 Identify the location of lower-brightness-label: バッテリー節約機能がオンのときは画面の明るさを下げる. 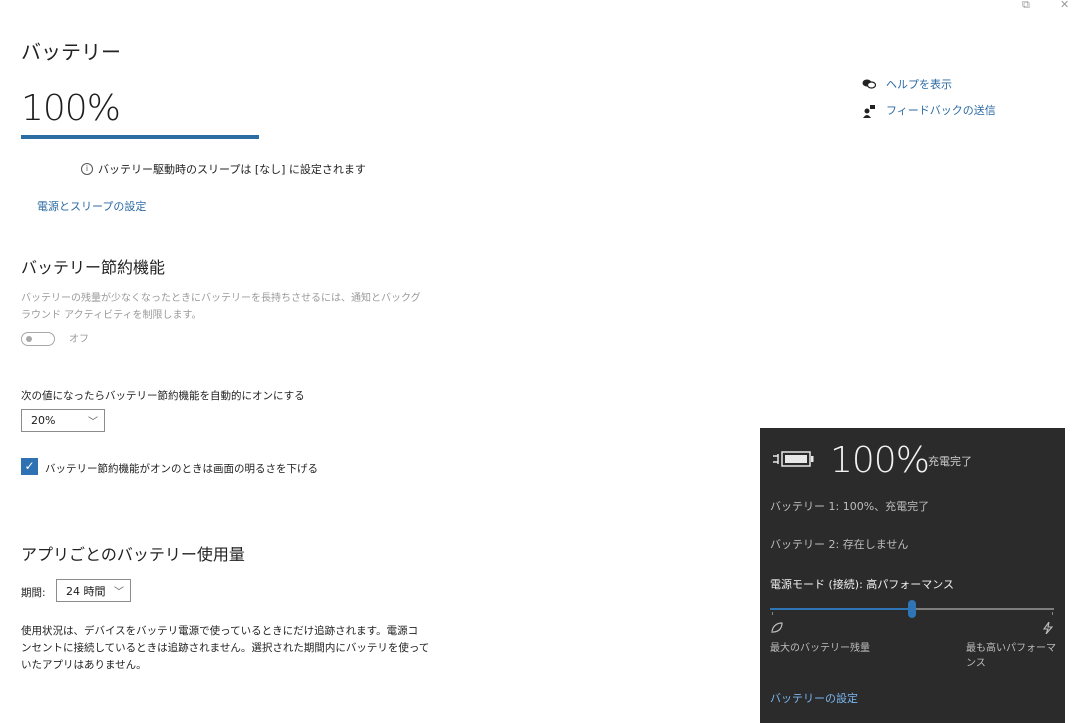
(181, 469).